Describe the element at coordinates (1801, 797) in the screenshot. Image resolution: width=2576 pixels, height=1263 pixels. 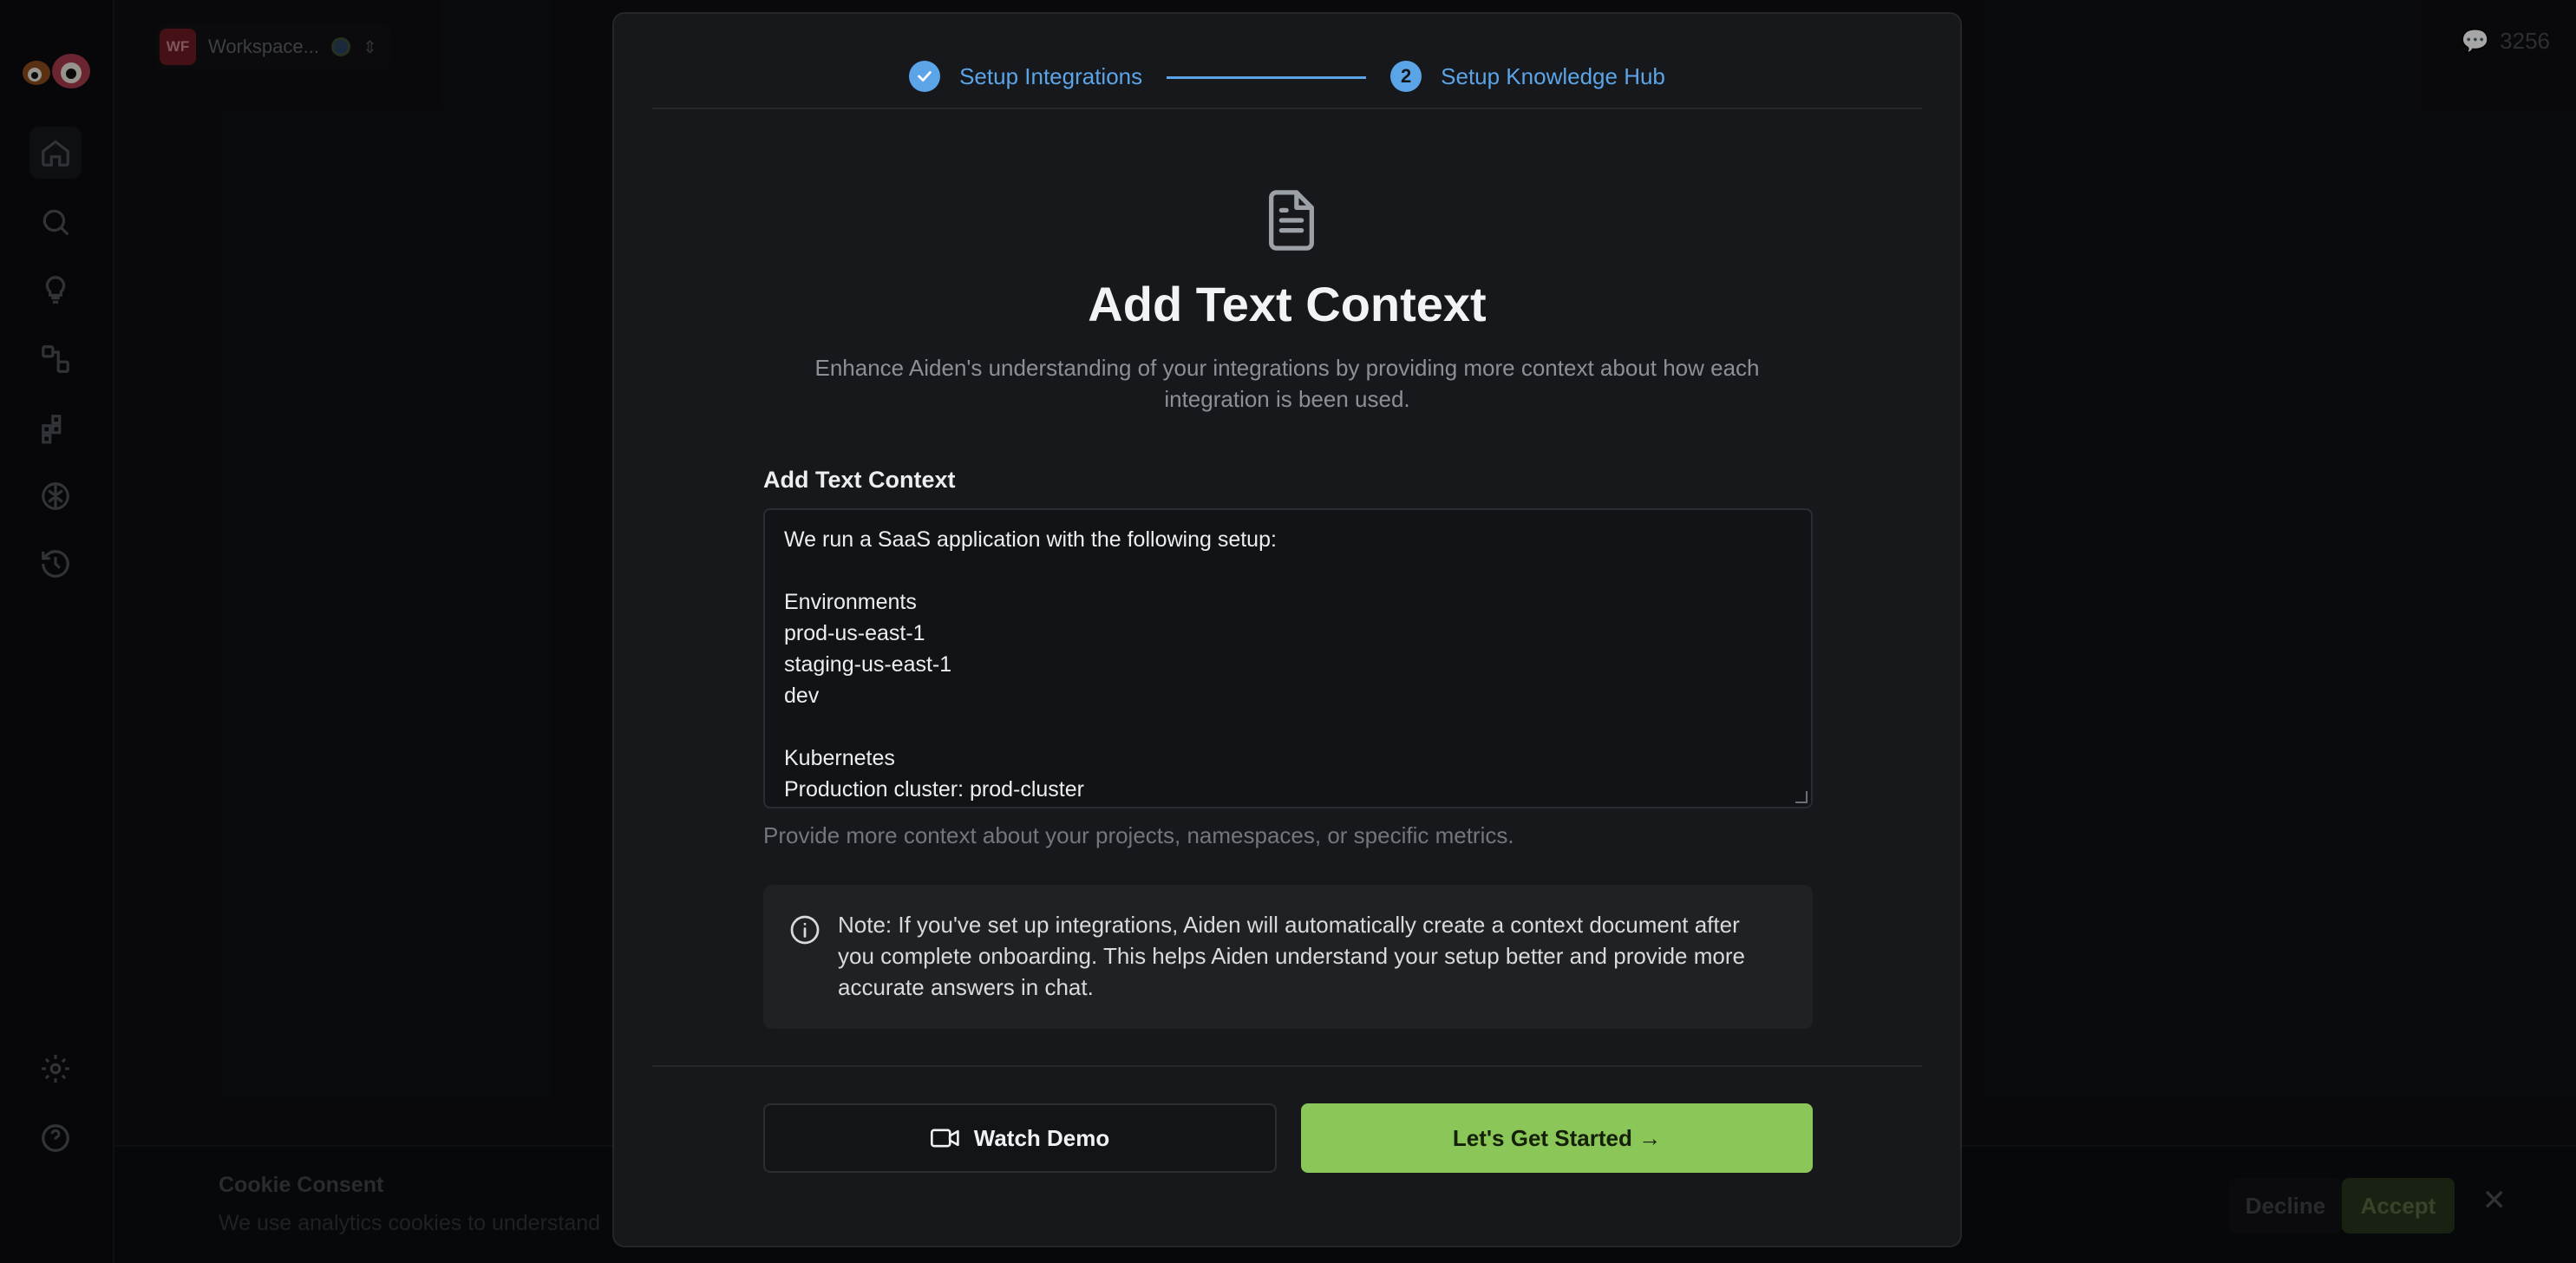
I see `resize-handle` at that location.